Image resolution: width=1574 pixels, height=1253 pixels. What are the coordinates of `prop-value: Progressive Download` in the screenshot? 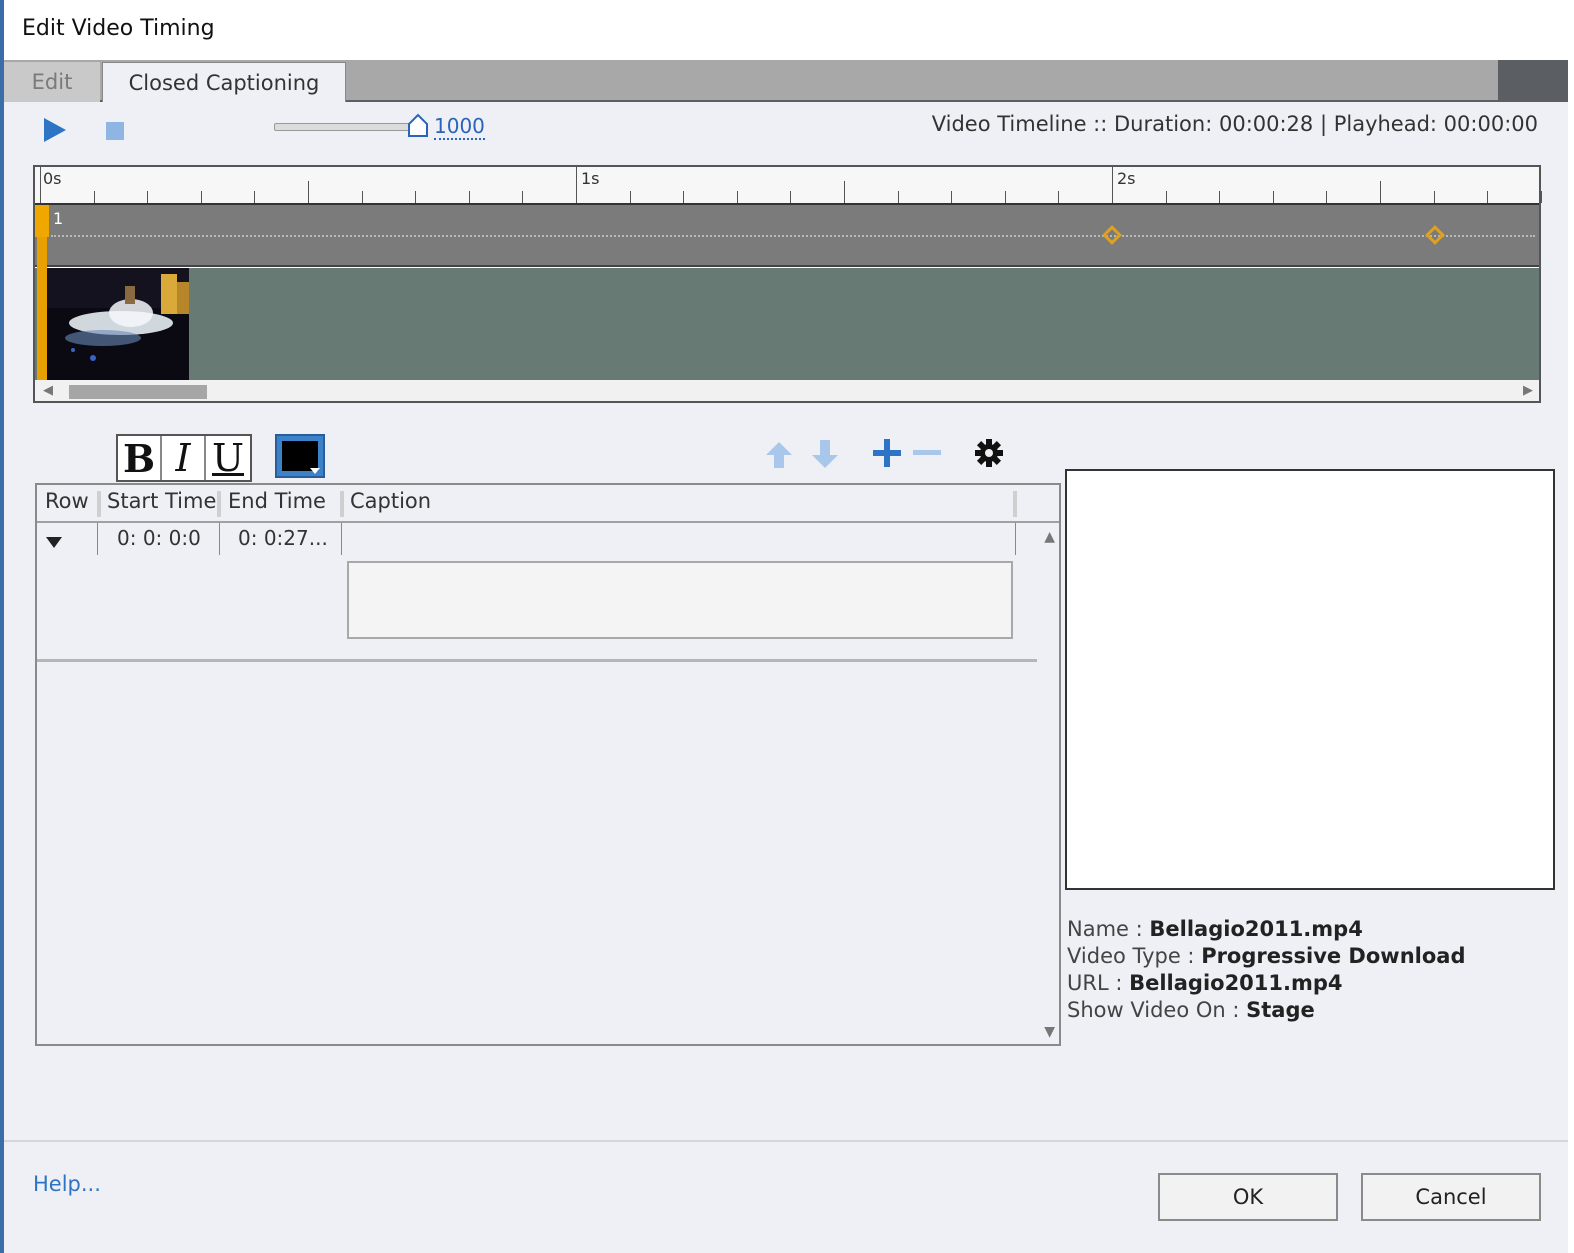 It's located at (1333, 956).